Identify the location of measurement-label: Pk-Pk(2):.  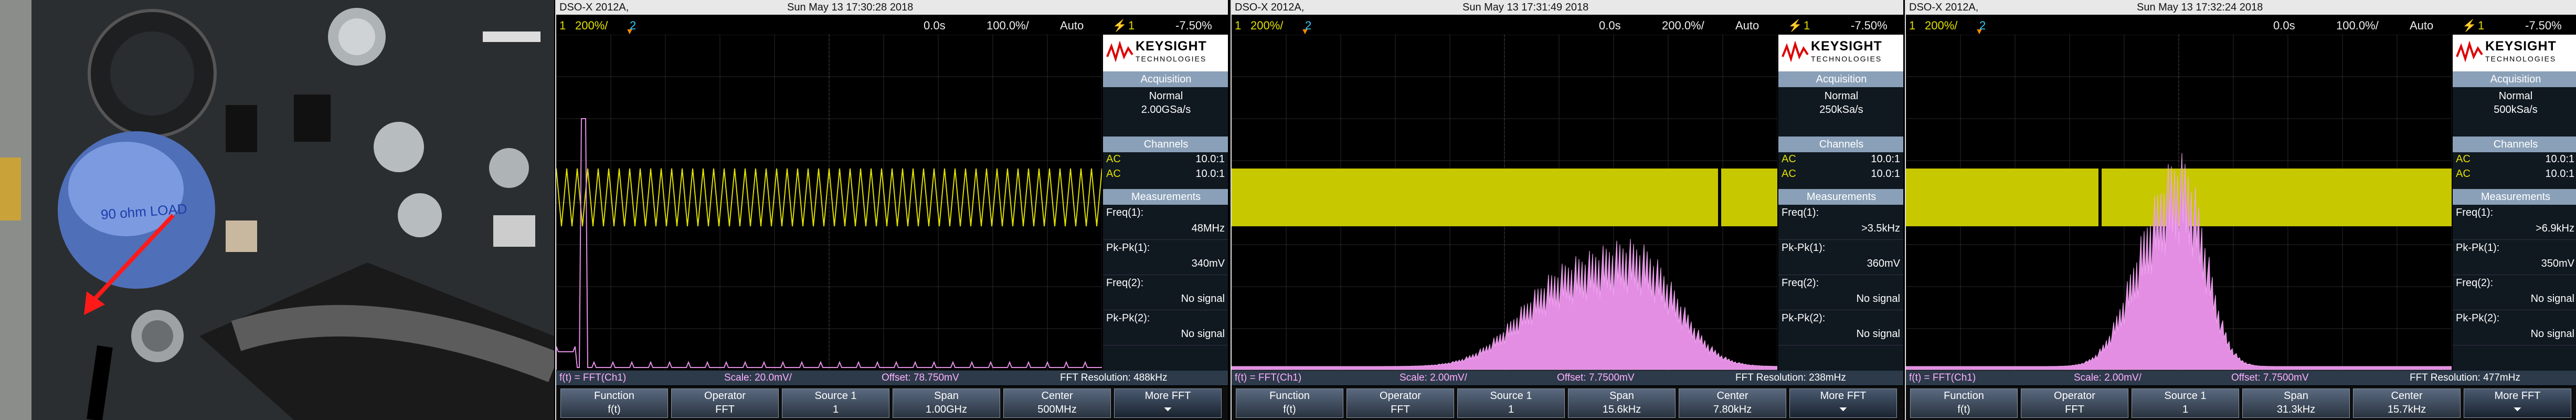
(2478, 318).